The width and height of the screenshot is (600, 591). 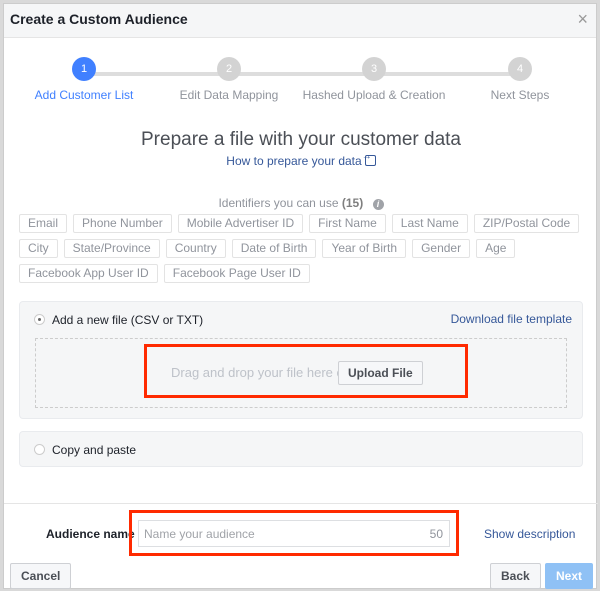 I want to click on step-1: 1 Add Customer List, so click(x=84, y=79).